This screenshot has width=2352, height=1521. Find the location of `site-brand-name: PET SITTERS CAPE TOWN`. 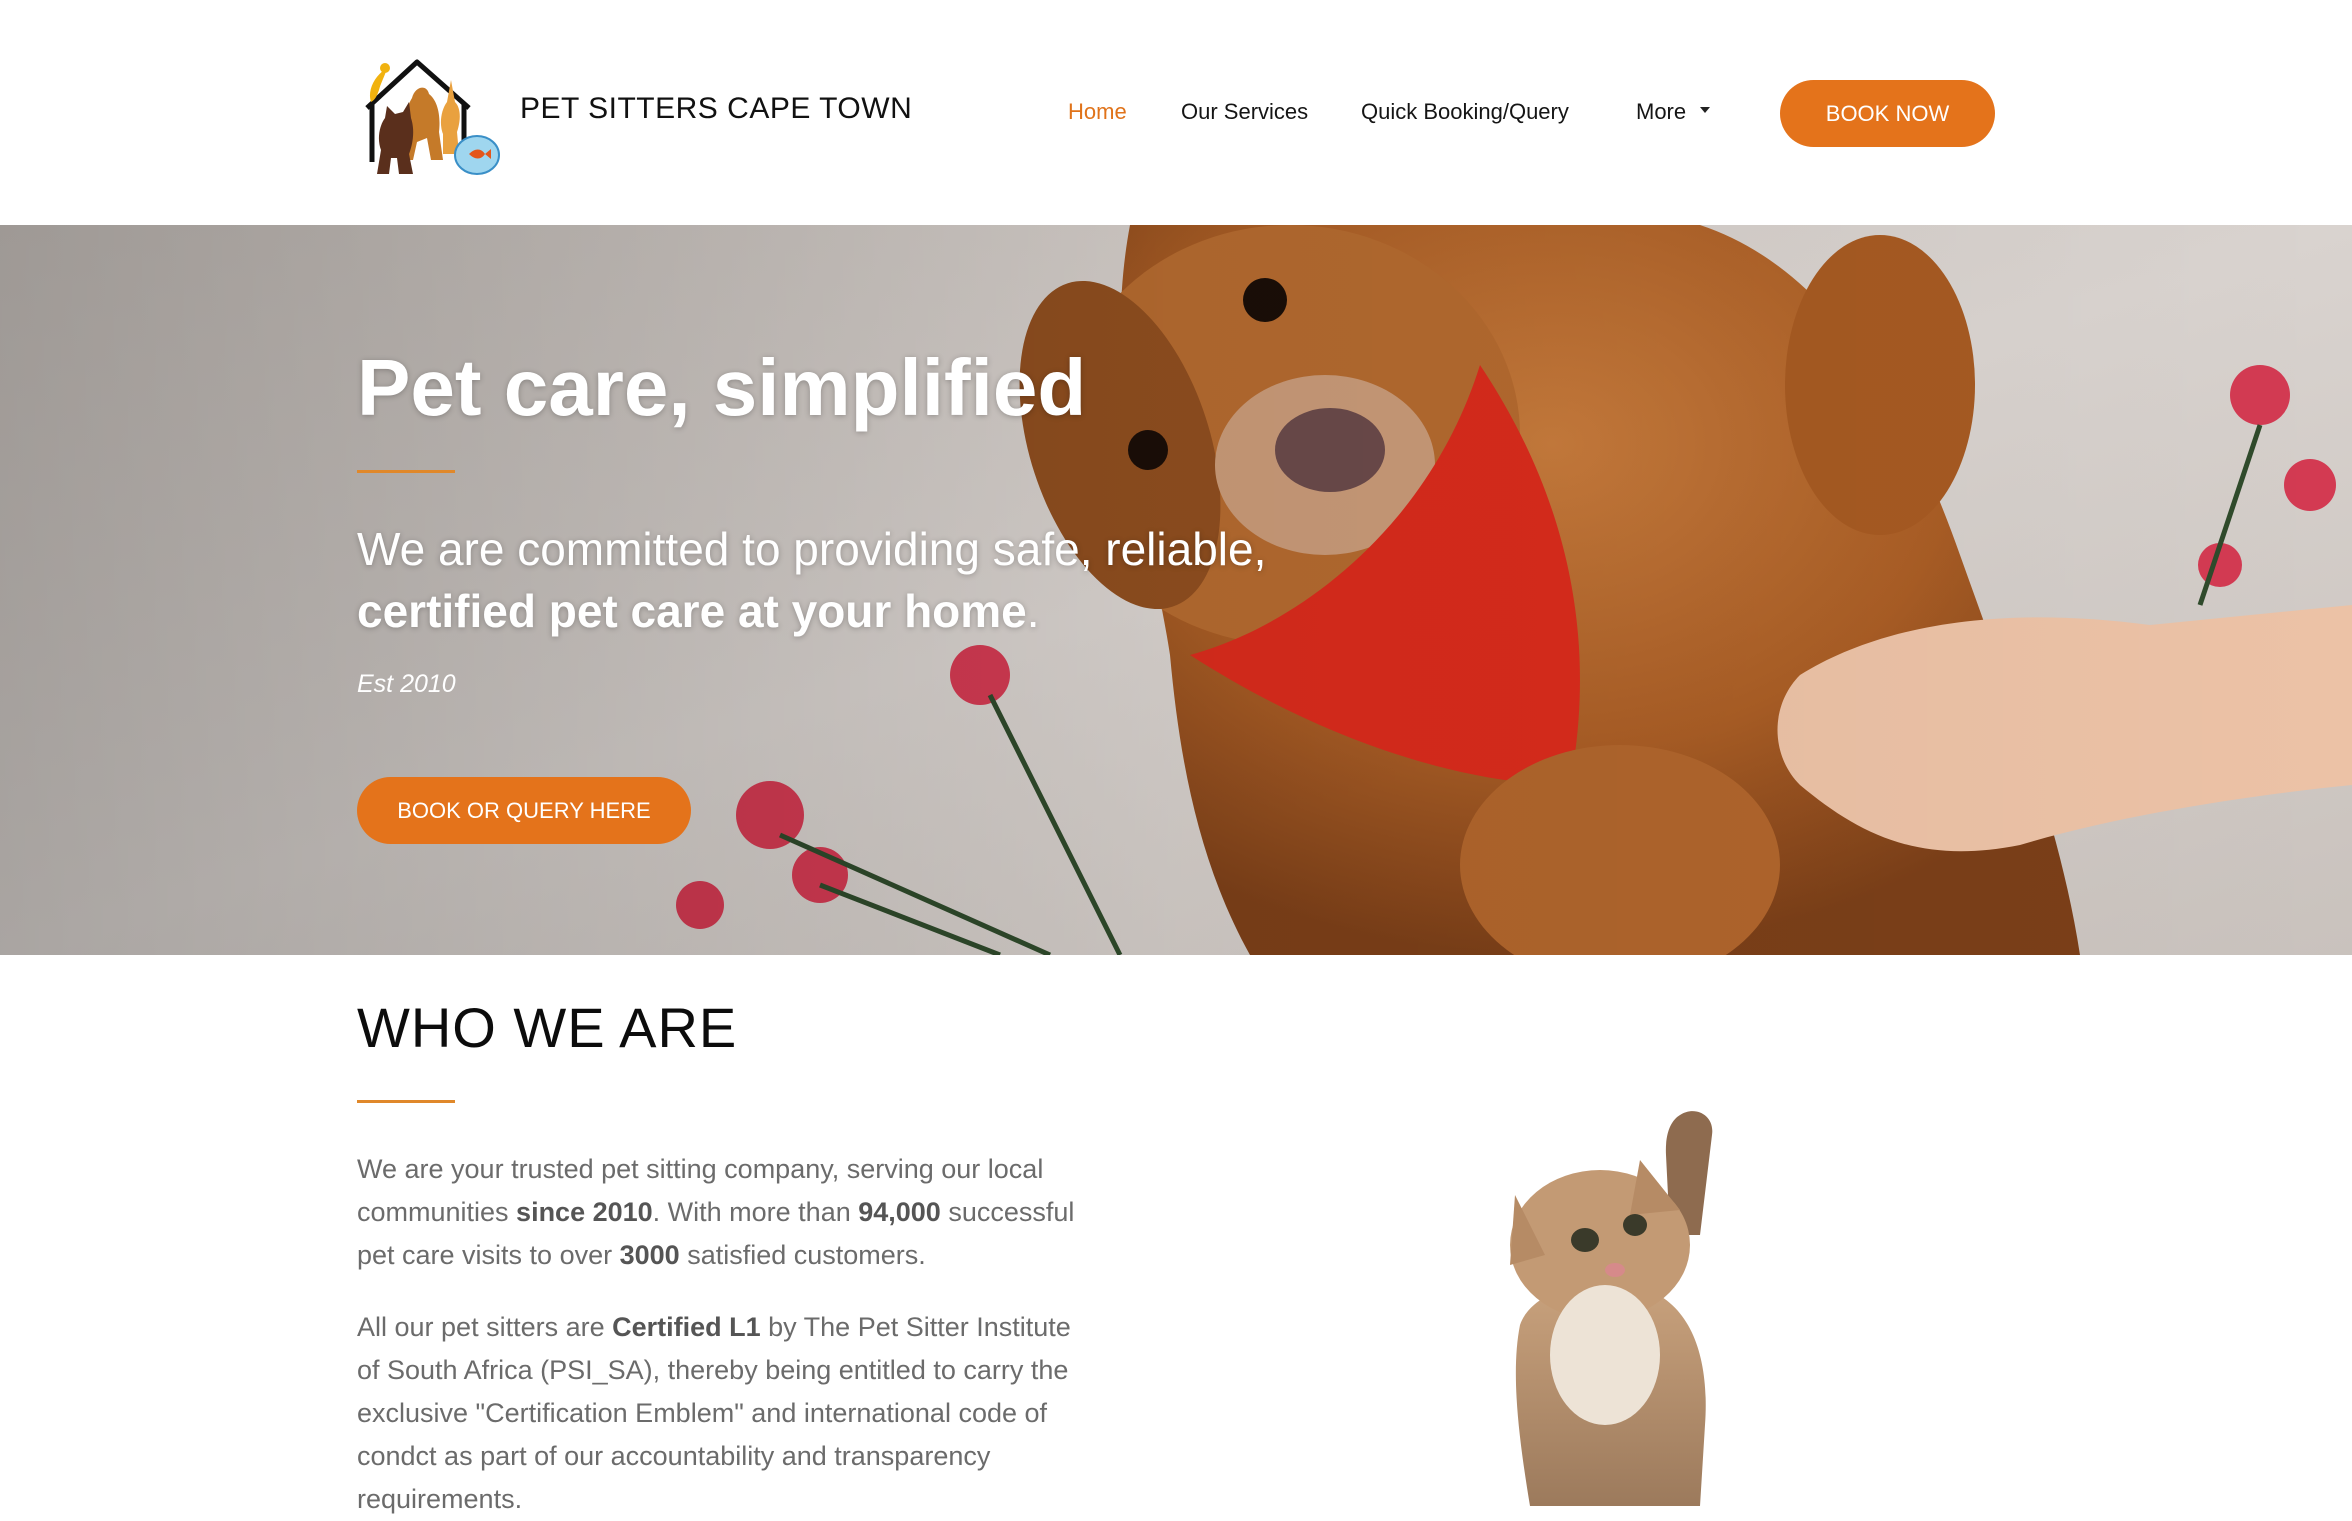

site-brand-name: PET SITTERS CAPE TOWN is located at coordinates (716, 109).